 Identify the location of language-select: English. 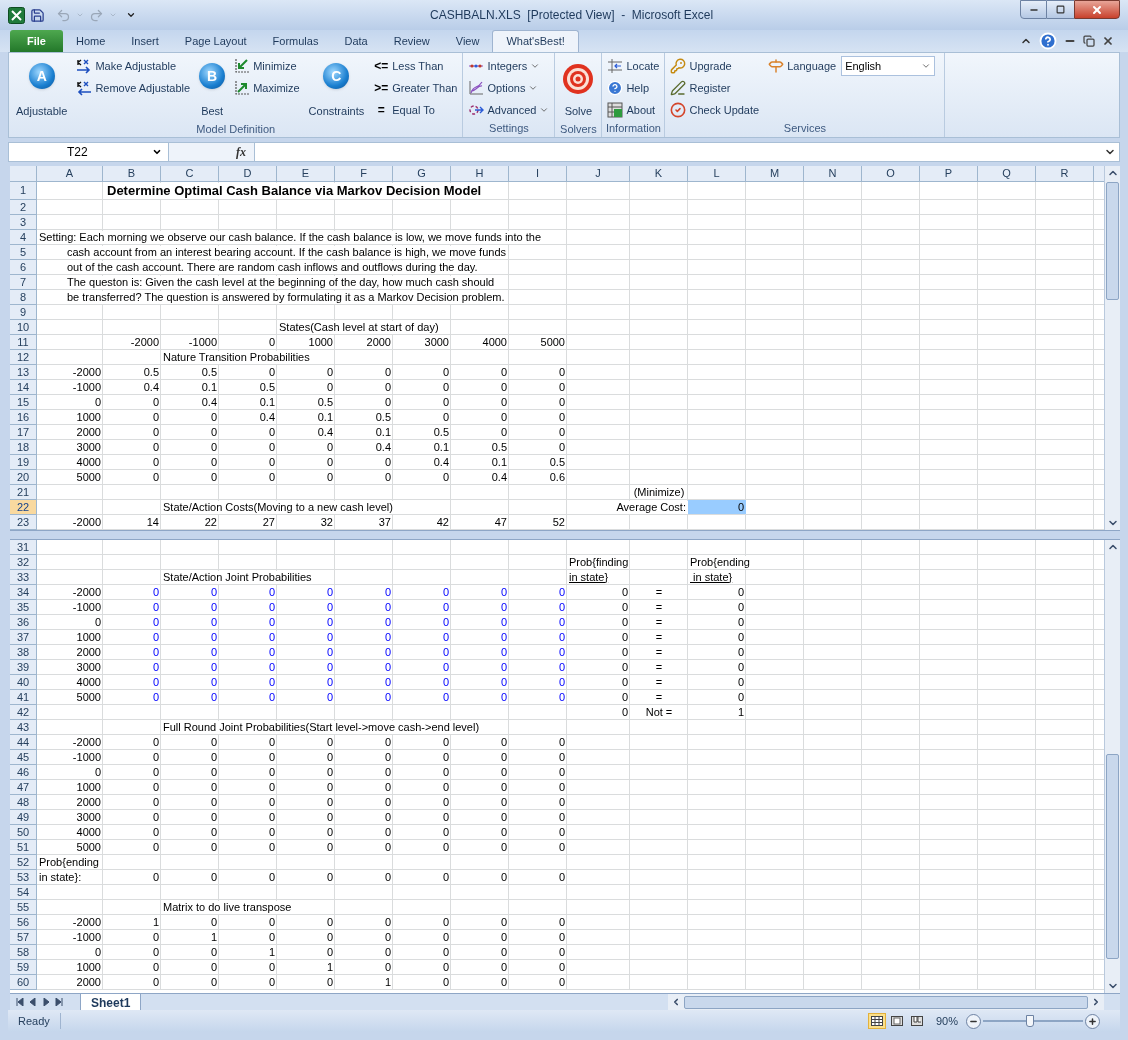
(888, 66).